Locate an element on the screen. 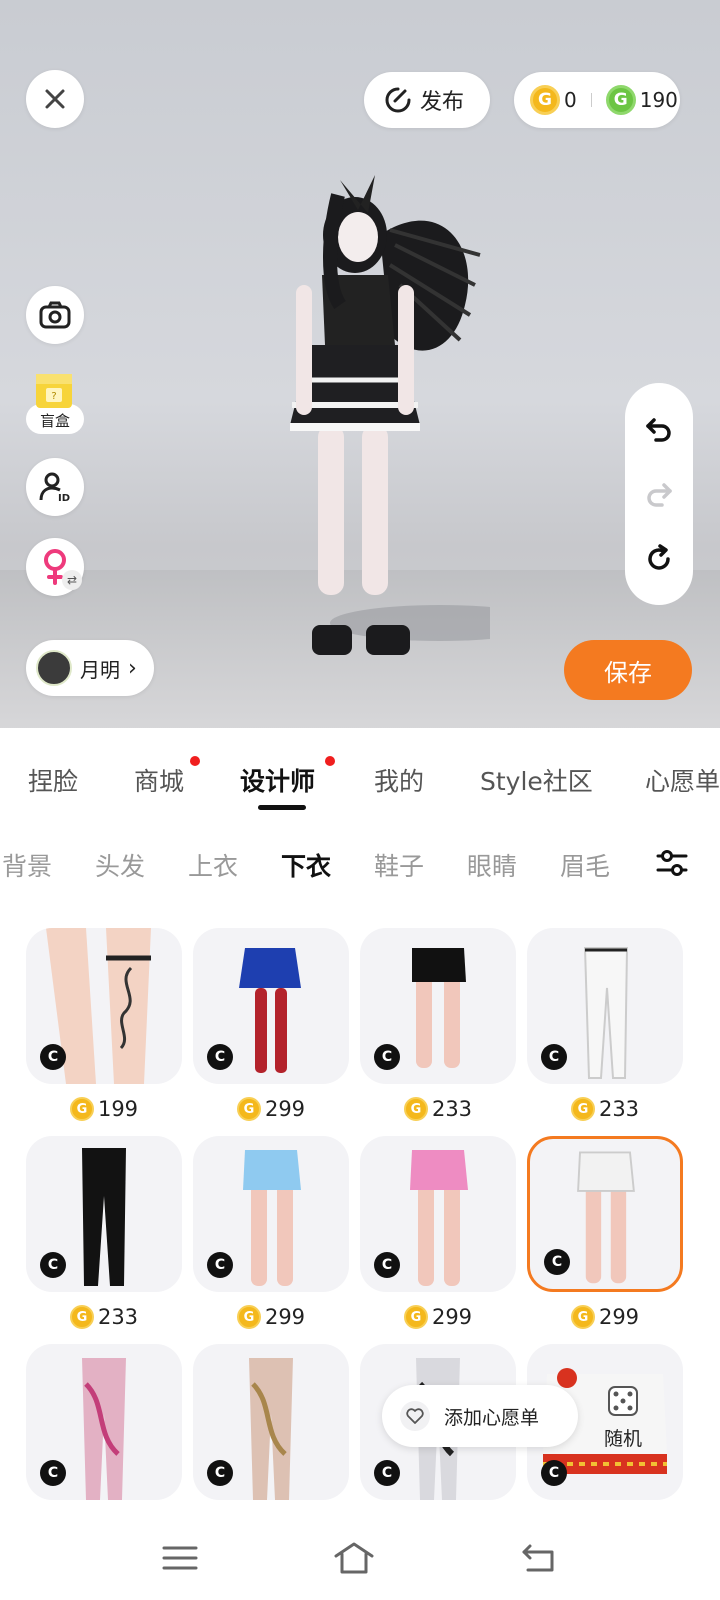 This screenshot has width=720, height=1600. publish-icon is located at coordinates (398, 100).